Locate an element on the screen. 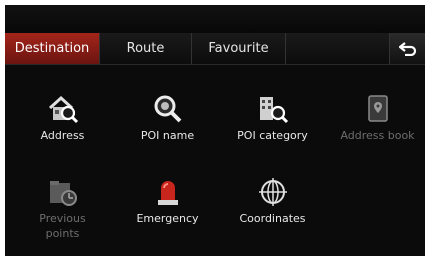 This screenshot has height=261, width=430. crosshair-globe-icon is located at coordinates (272, 192).